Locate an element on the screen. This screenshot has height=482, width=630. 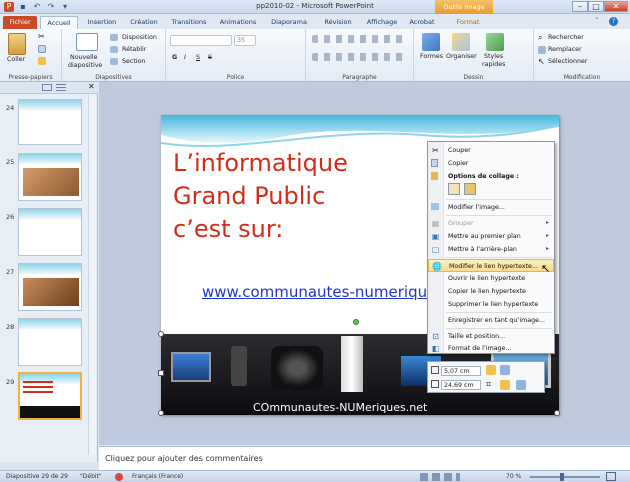
picture-border-icon is located at coordinates (521, 385).